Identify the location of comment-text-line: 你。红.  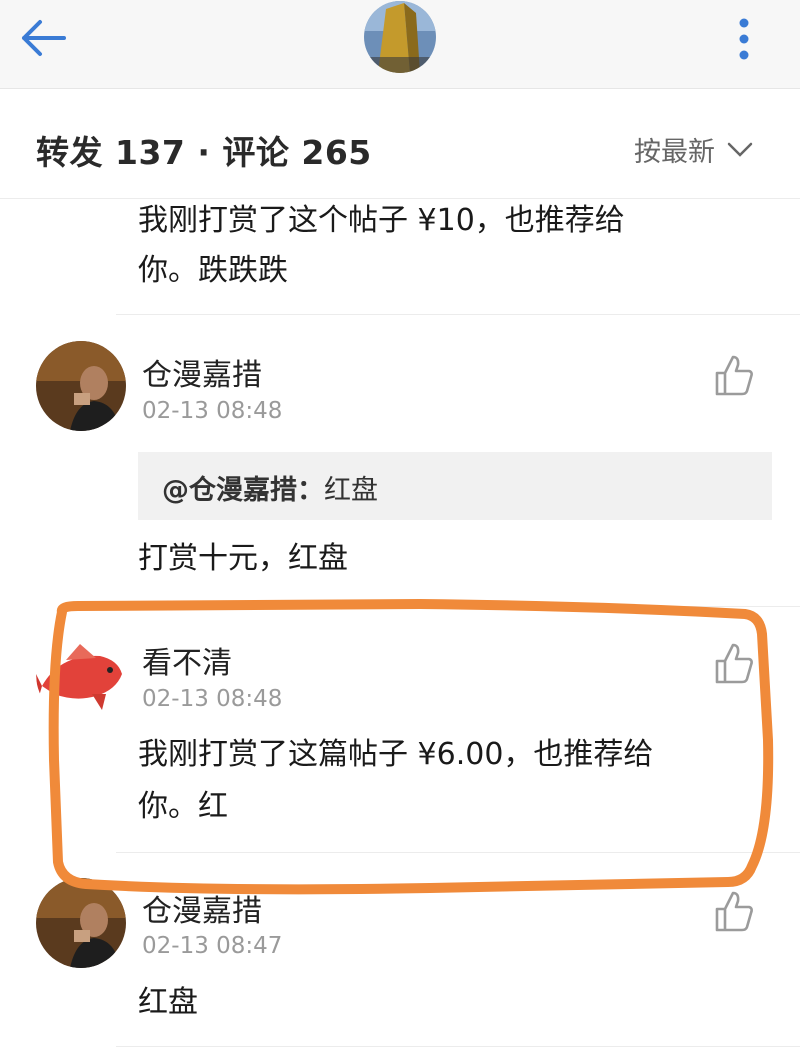
(183, 806).